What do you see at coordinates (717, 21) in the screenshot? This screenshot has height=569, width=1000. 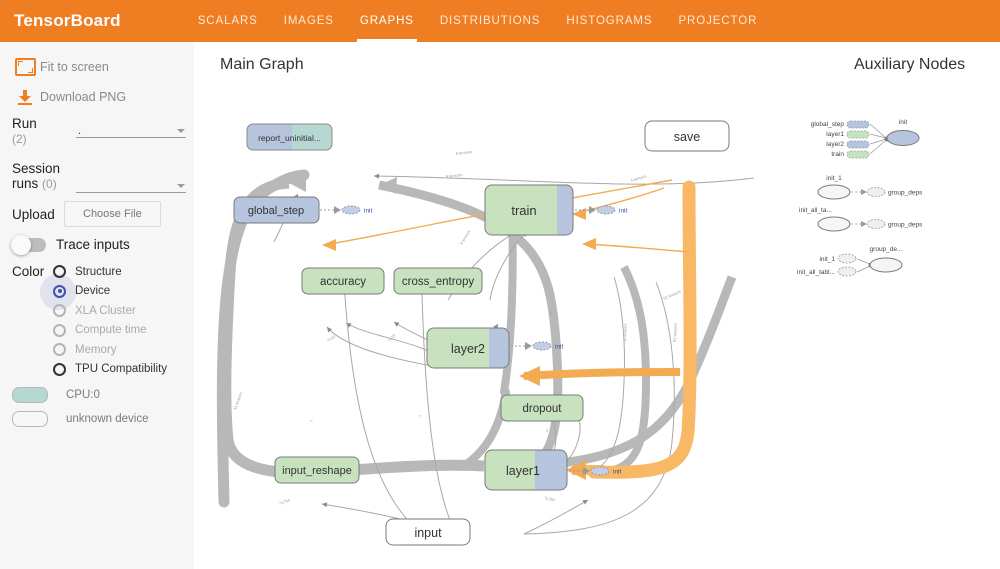 I see `tab-projector: PROJECTOR` at bounding box center [717, 21].